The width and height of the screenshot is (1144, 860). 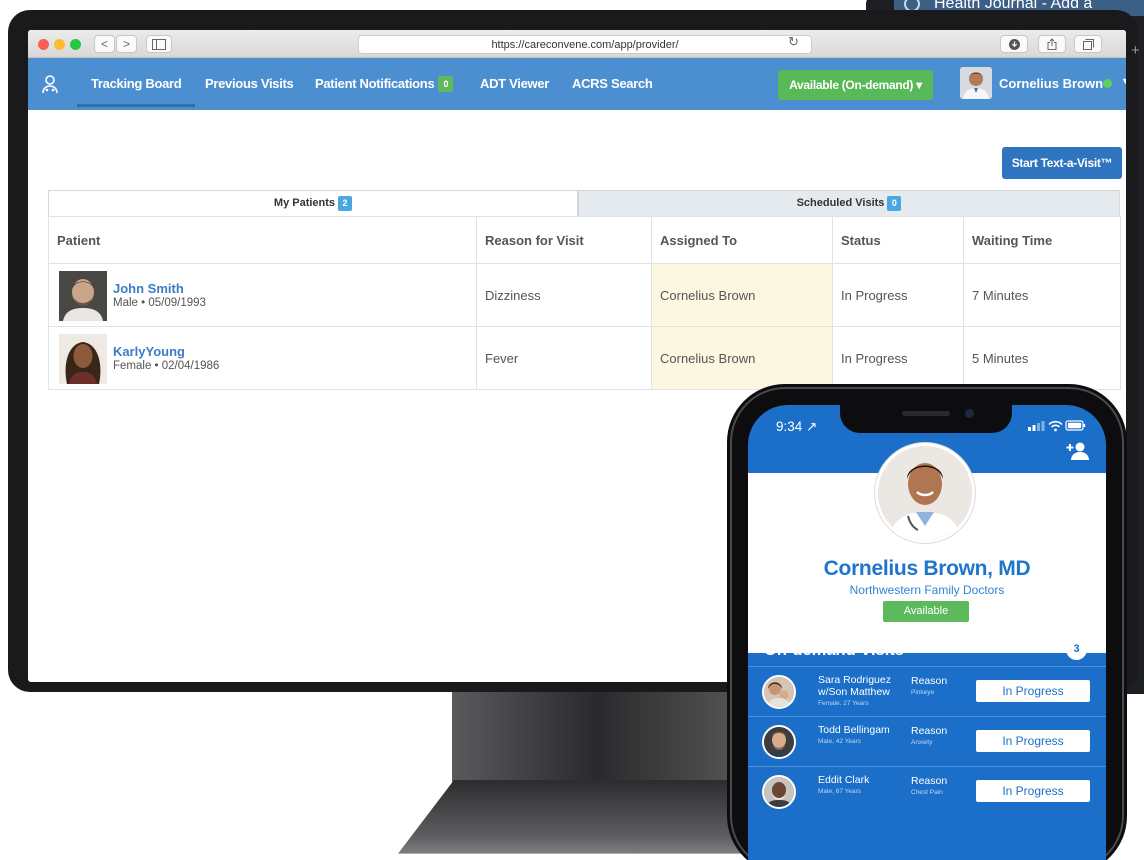 I want to click on tab-my-patients-label: My Patients, so click(x=304, y=203).